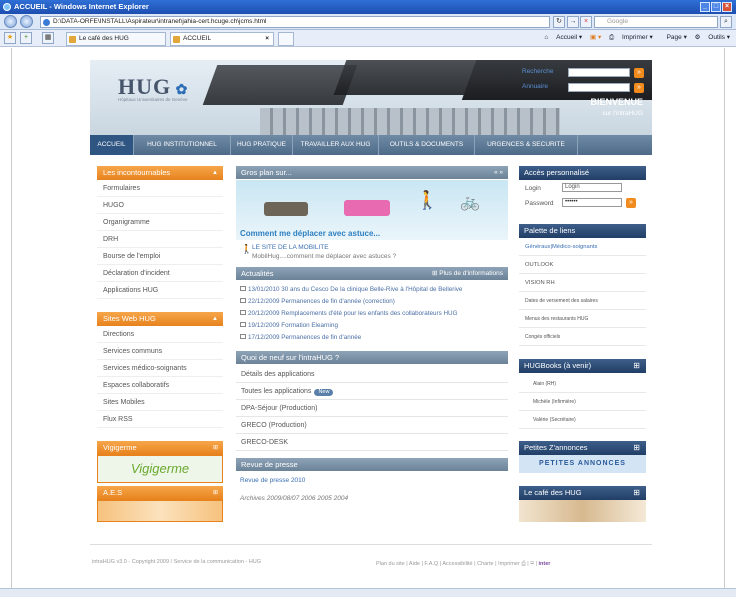  Describe the element at coordinates (631, 37) in the screenshot. I see `print-button: ⎙ Imprimer ▾` at that location.